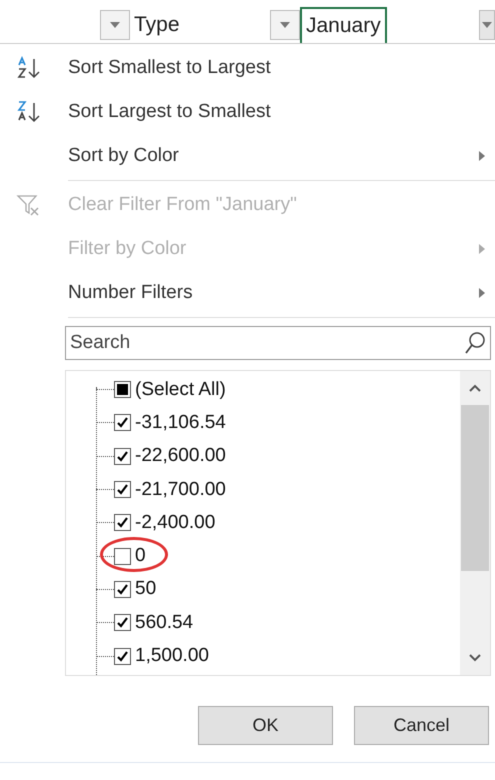 Image resolution: width=495 pixels, height=780 pixels. What do you see at coordinates (29, 112) in the screenshot?
I see `sort-descending-icon` at bounding box center [29, 112].